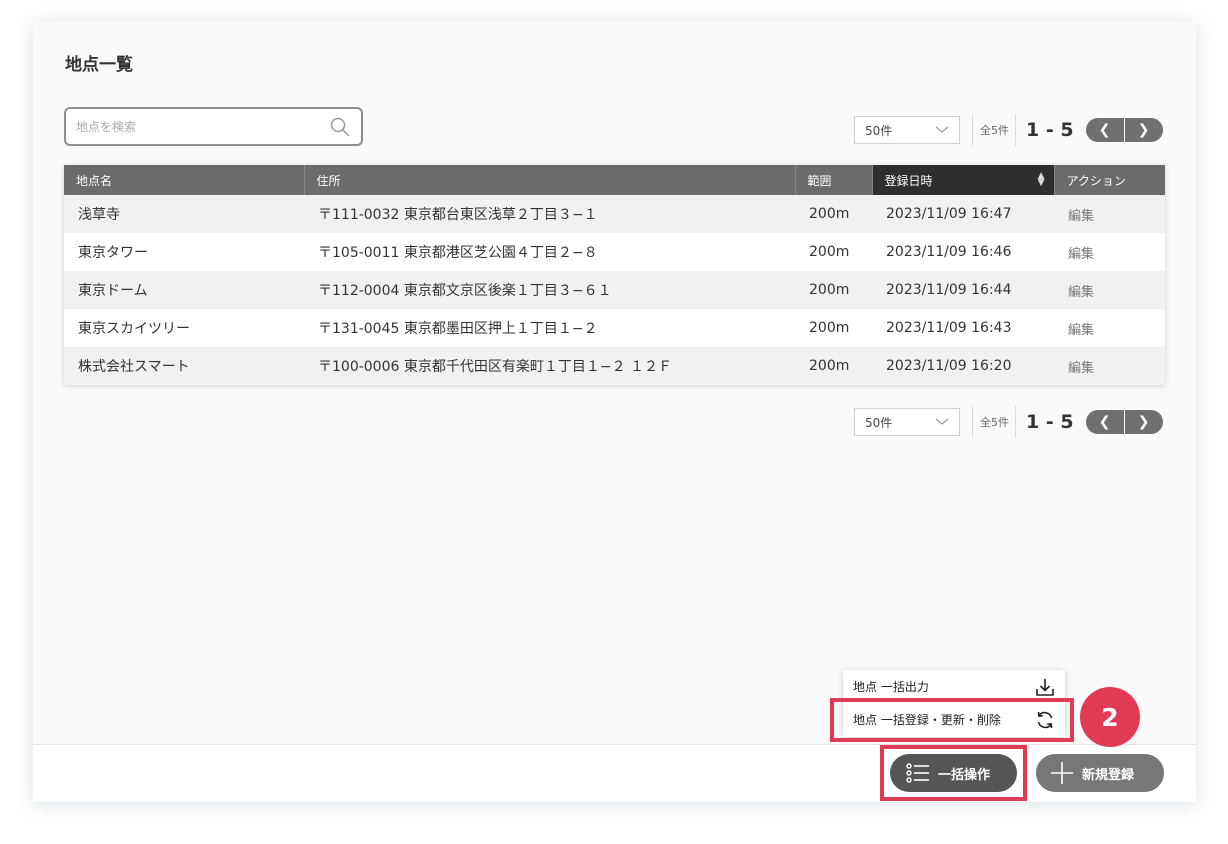  What do you see at coordinates (834, 180) in the screenshot?
I see `header-range: 範囲` at bounding box center [834, 180].